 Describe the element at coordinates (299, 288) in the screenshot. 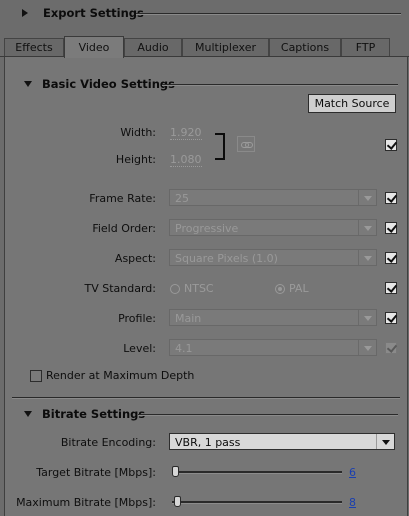

I see `pal-radio-label: PAL` at that location.